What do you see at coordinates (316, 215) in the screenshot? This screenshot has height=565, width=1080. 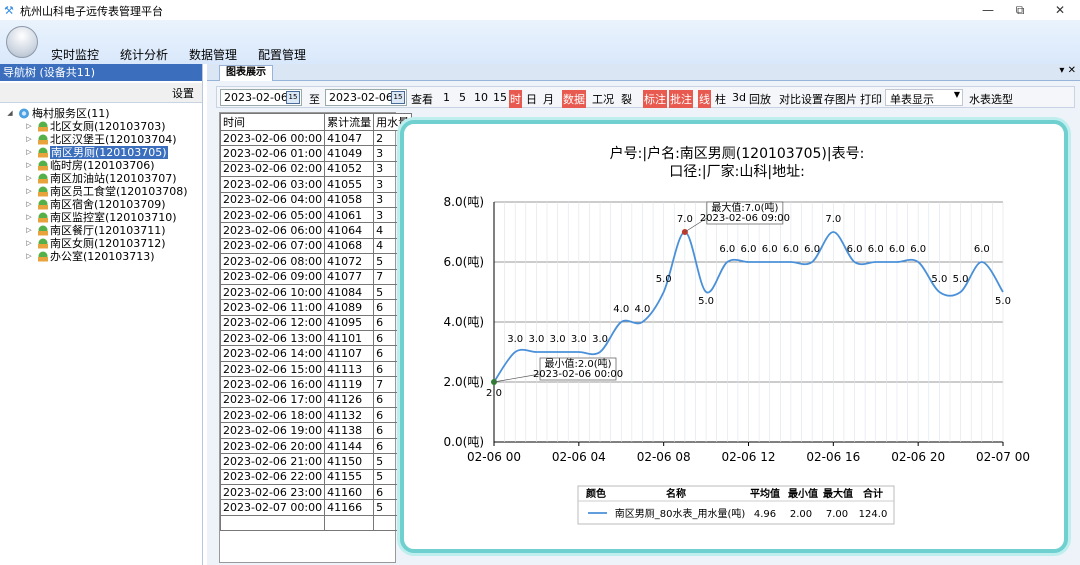 I see `table-row: 2023-02-06 05:00 41061 3` at bounding box center [316, 215].